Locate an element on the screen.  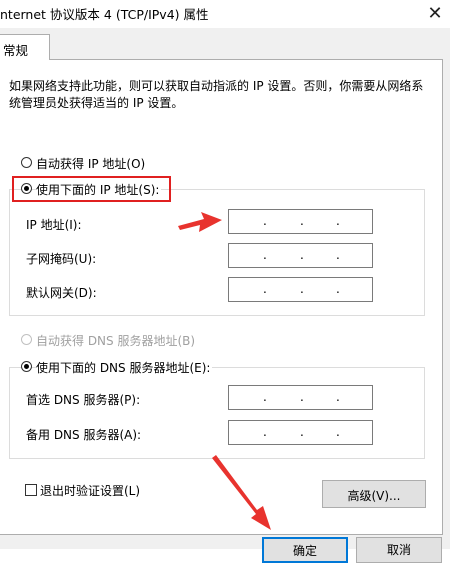
manual-dns-label: 使用下面的 DNS 服务器地址(E): is located at coordinates (124, 367).